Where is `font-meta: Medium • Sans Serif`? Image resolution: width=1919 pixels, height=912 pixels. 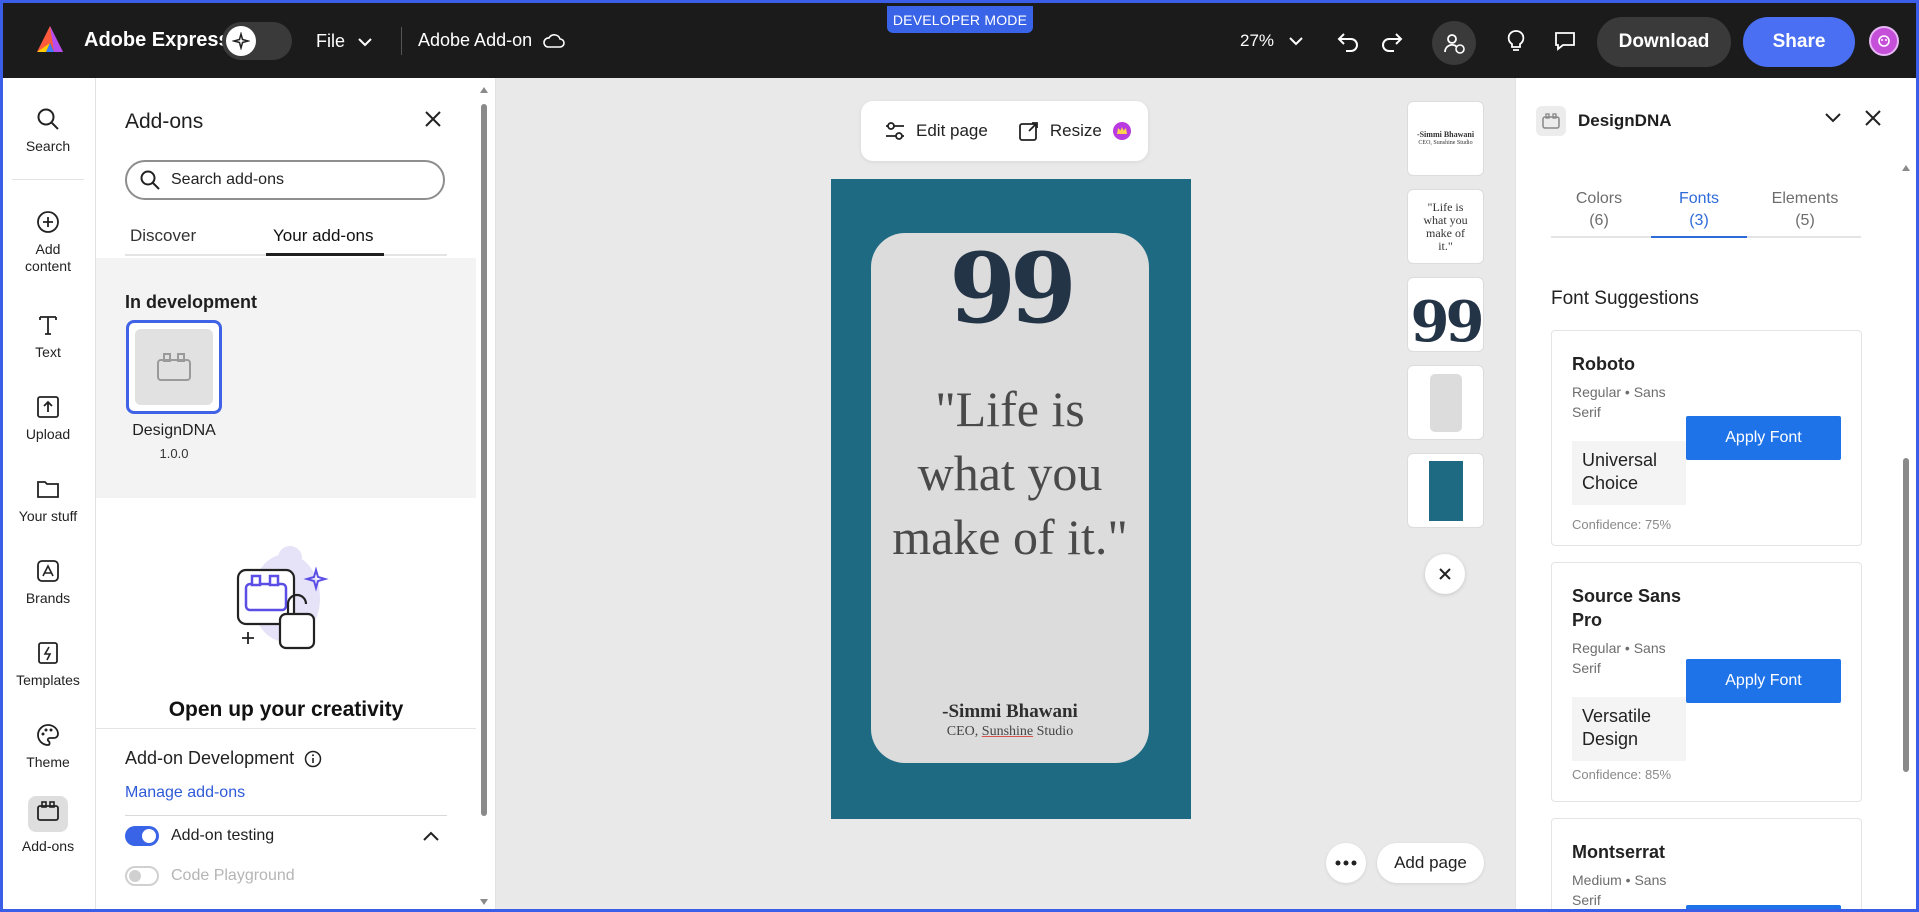
font-meta: Medium • Sans Serif is located at coordinates (1619, 890).